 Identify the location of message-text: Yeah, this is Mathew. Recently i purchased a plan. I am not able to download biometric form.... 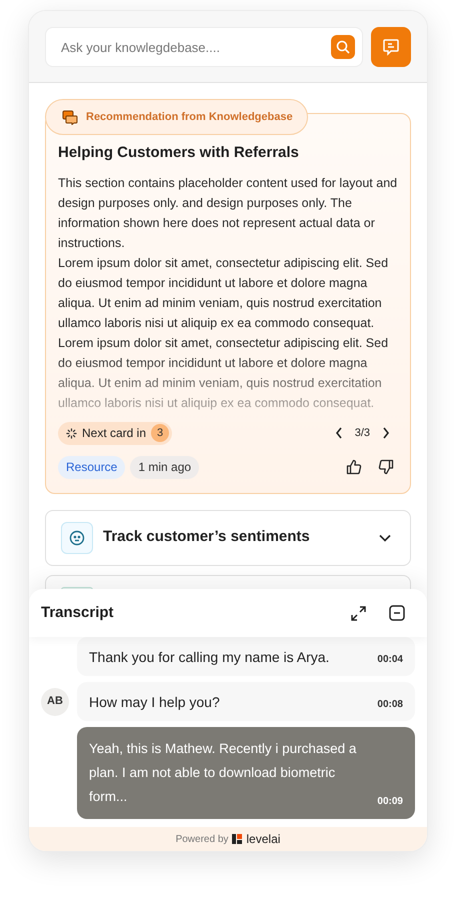
(223, 773).